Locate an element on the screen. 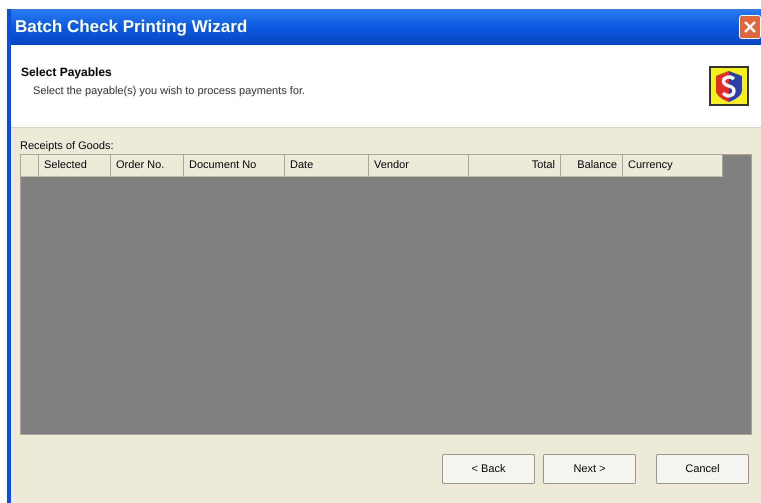  close-icon is located at coordinates (750, 27).